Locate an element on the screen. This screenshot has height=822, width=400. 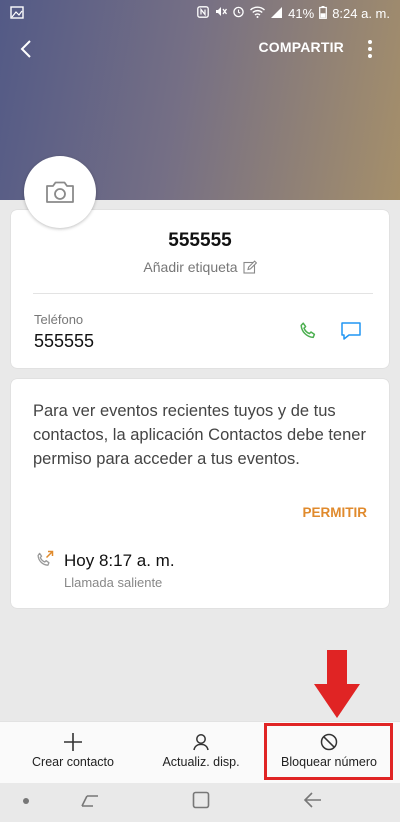
allow-button: PERMITIR is located at coordinates (334, 512).